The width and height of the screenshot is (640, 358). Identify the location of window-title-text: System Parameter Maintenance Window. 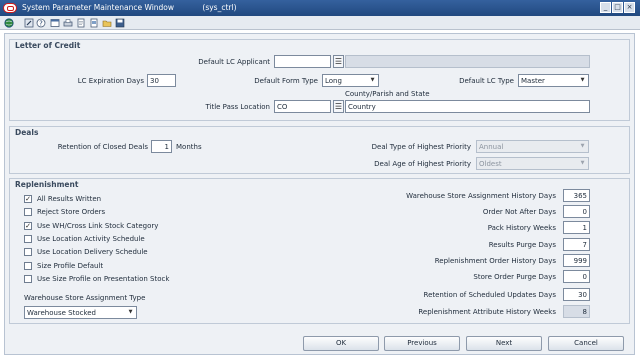
(98, 7).